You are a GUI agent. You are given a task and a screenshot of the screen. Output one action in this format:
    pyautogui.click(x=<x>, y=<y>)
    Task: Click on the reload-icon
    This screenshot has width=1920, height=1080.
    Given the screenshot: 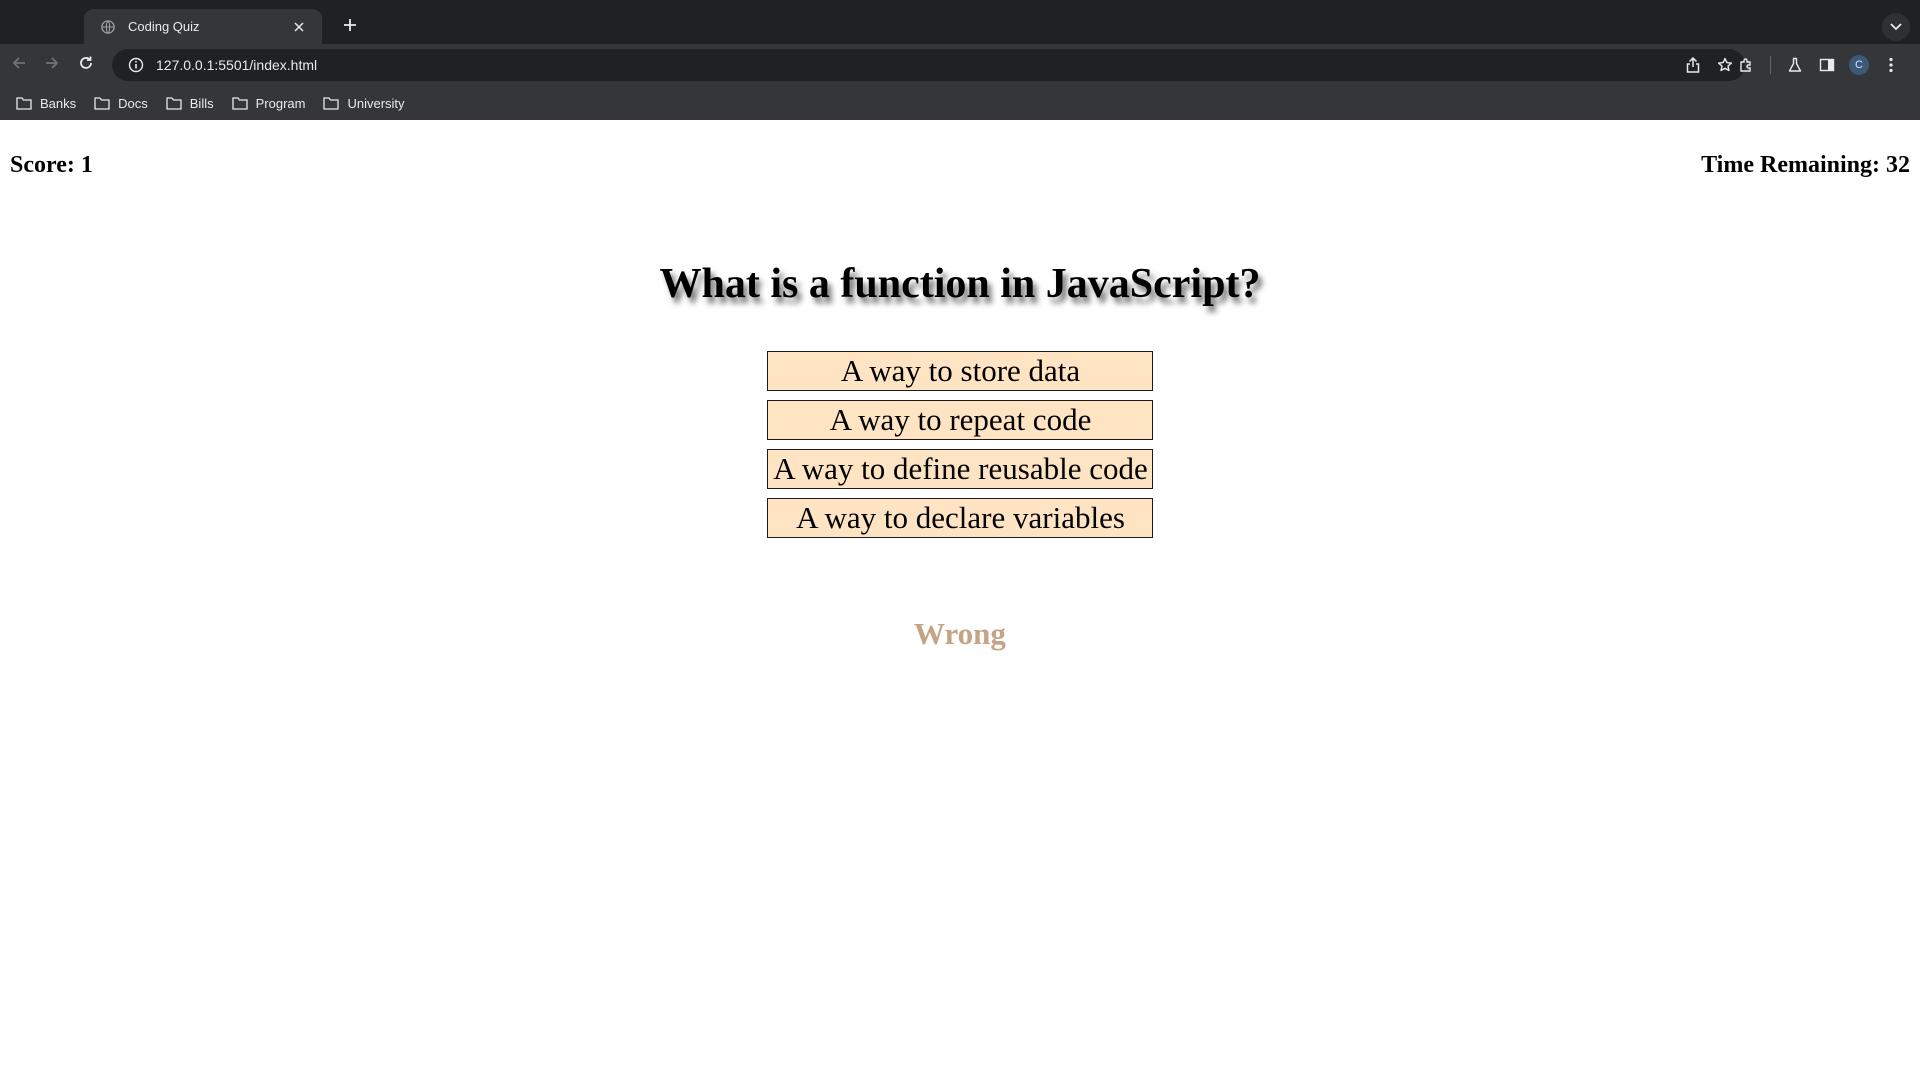 What is the action you would take?
    pyautogui.click(x=86, y=65)
    